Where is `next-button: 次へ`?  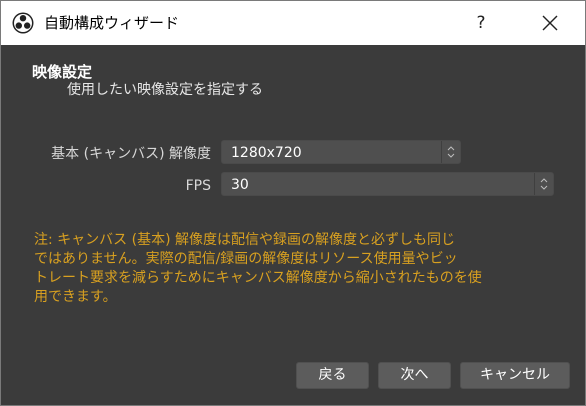
next-button: 次へ is located at coordinates (414, 375).